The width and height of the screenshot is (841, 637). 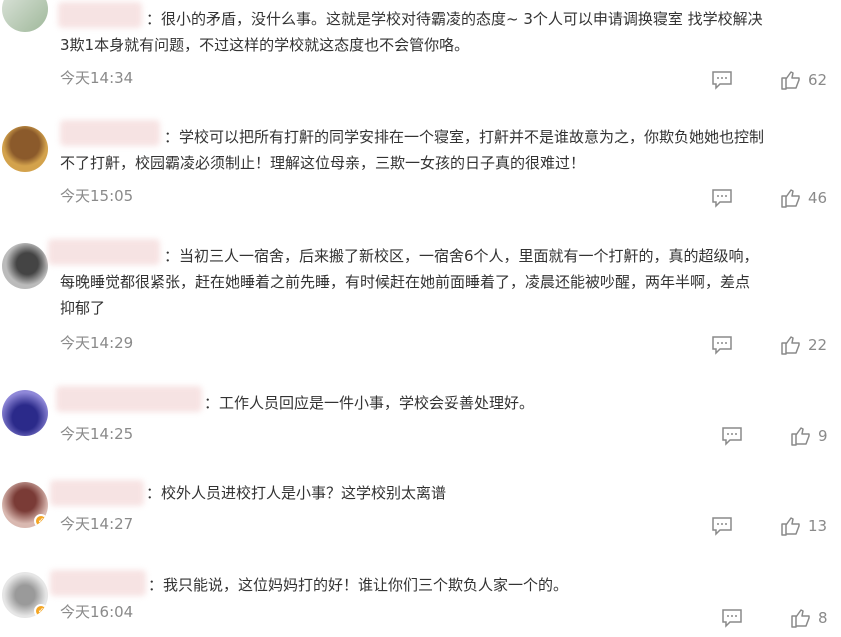 What do you see at coordinates (464, 137) in the screenshot?
I see `comment-text-line: ：学校可以把所有打鼾的同学安排在一个寝室，打鼾并不是谁故意为之，你欺负她她也控制` at bounding box center [464, 137].